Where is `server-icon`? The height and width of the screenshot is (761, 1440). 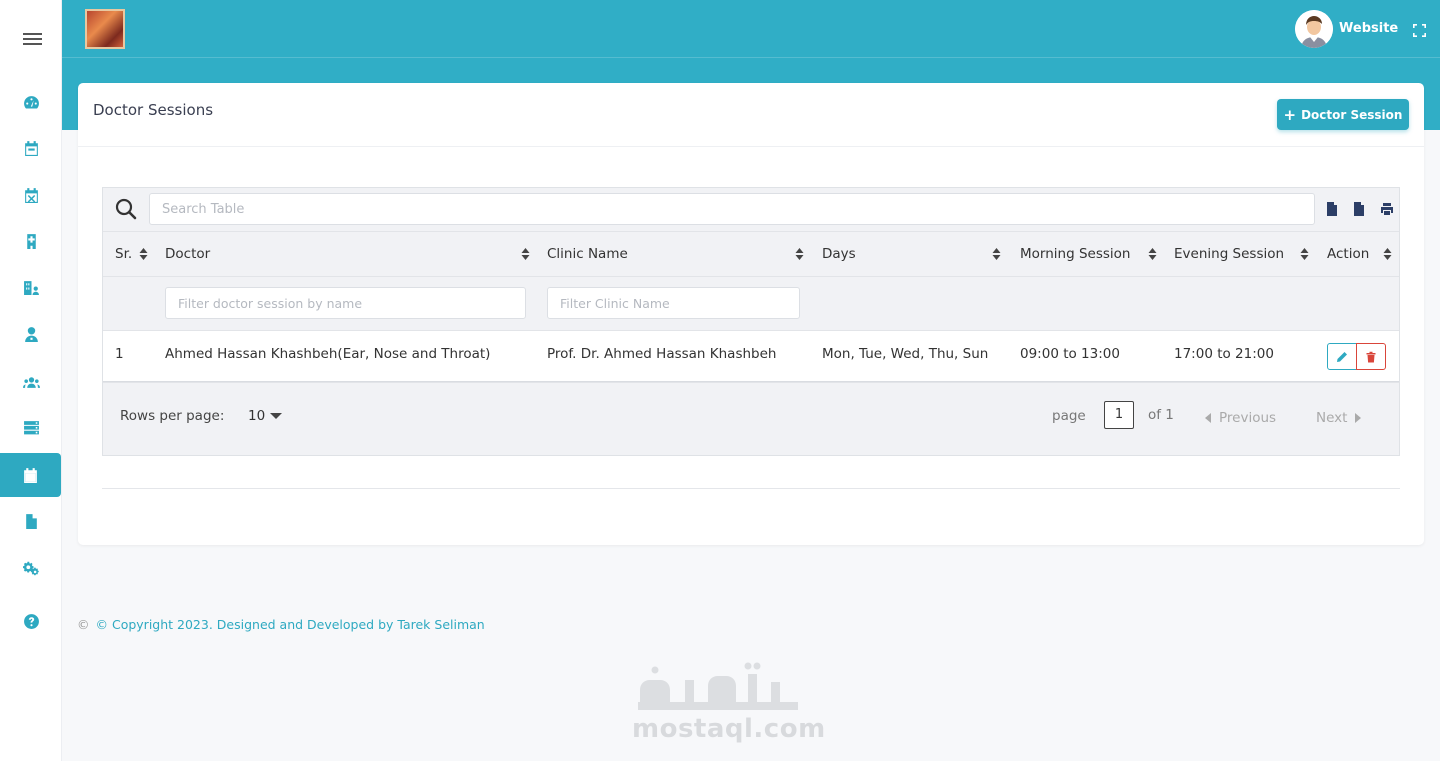
server-icon is located at coordinates (31, 427).